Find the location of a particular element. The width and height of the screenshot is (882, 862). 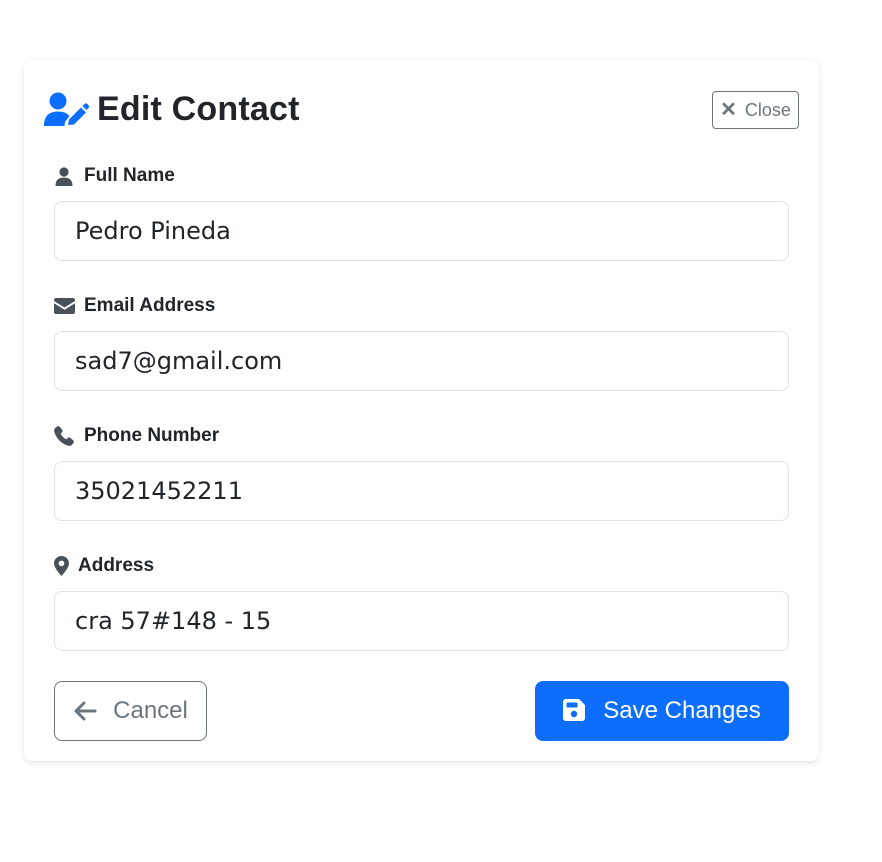

map-marker-icon is located at coordinates (61, 566).